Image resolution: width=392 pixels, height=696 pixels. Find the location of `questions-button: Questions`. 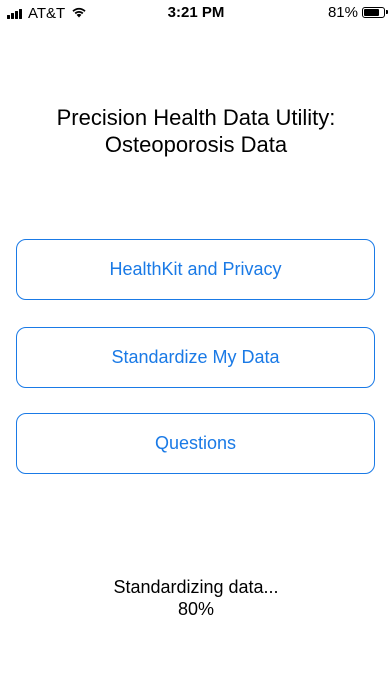

questions-button: Questions is located at coordinates (195, 443).